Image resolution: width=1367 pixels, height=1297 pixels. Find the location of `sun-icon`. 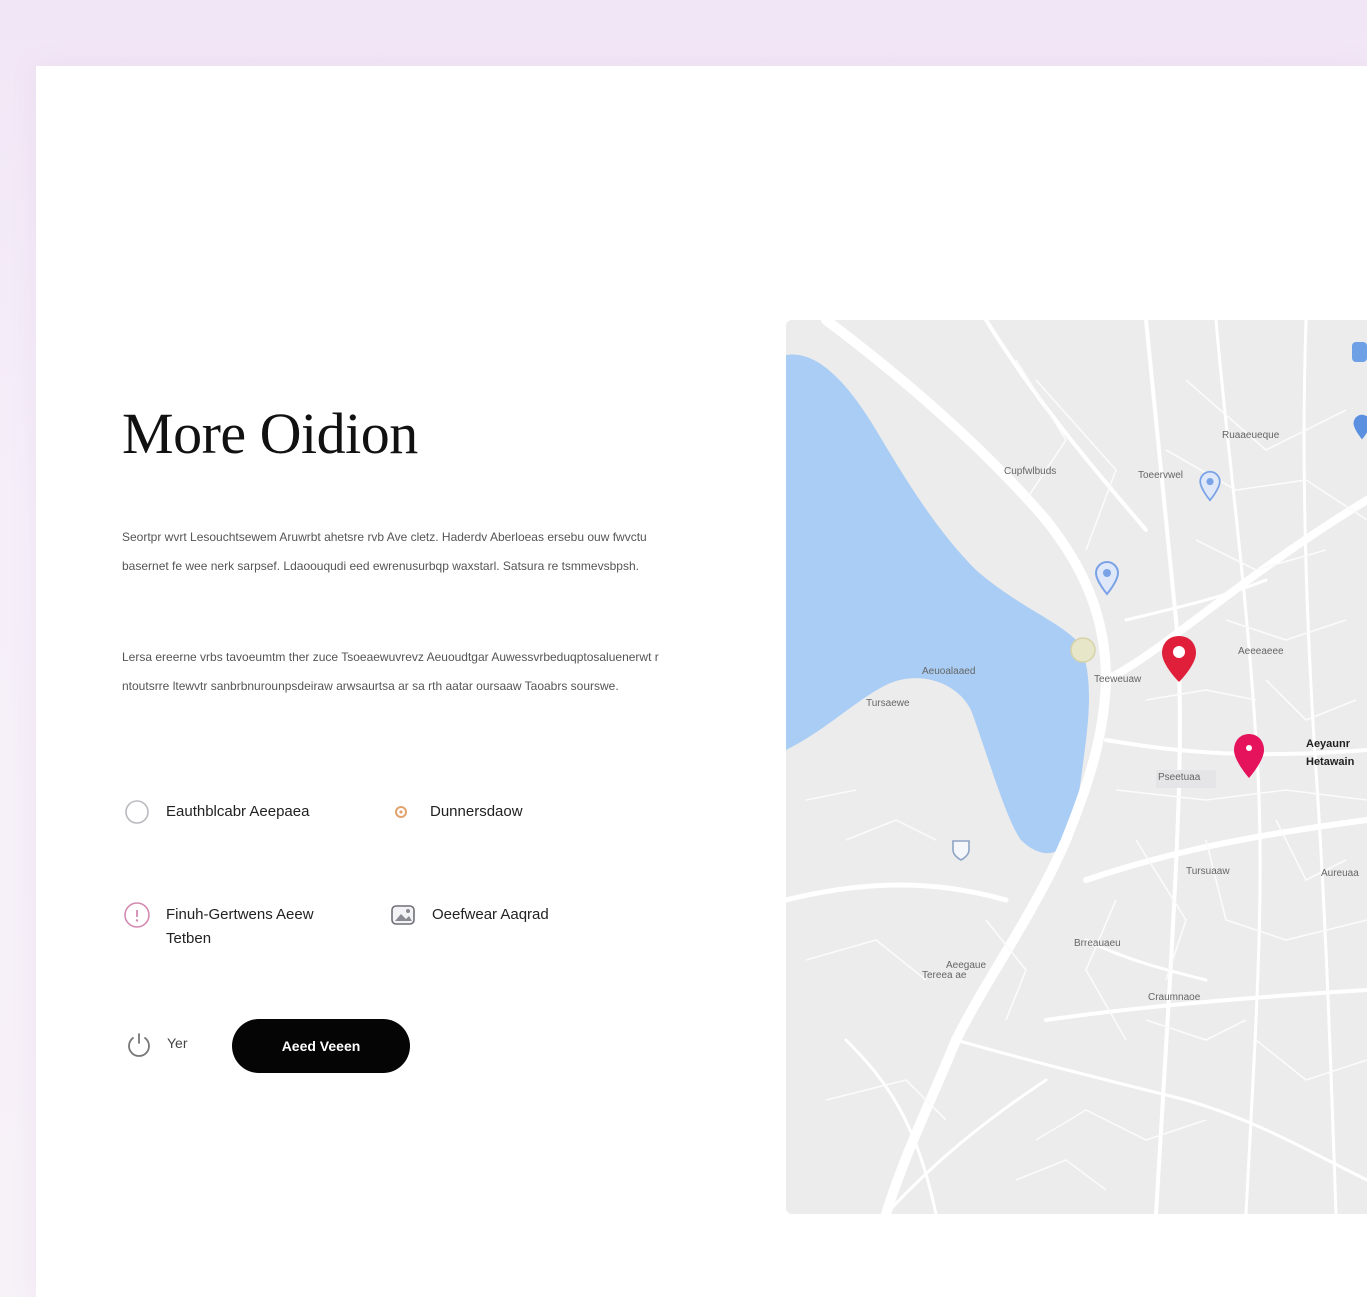

sun-icon is located at coordinates (401, 812).